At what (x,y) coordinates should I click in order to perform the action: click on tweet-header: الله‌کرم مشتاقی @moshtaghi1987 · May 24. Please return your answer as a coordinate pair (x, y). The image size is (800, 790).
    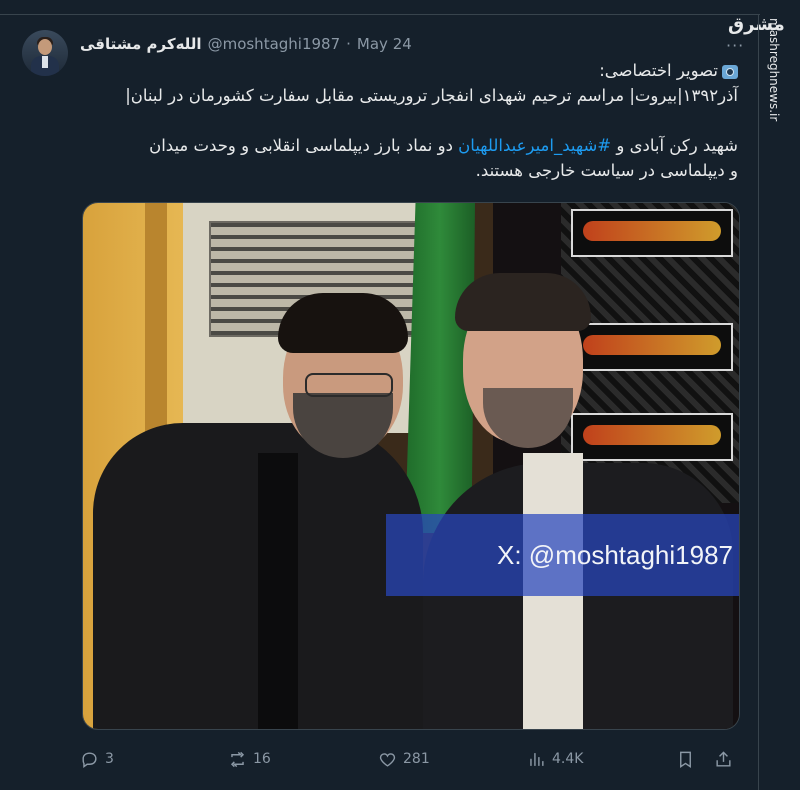
    Looking at the image, I should click on (246, 44).